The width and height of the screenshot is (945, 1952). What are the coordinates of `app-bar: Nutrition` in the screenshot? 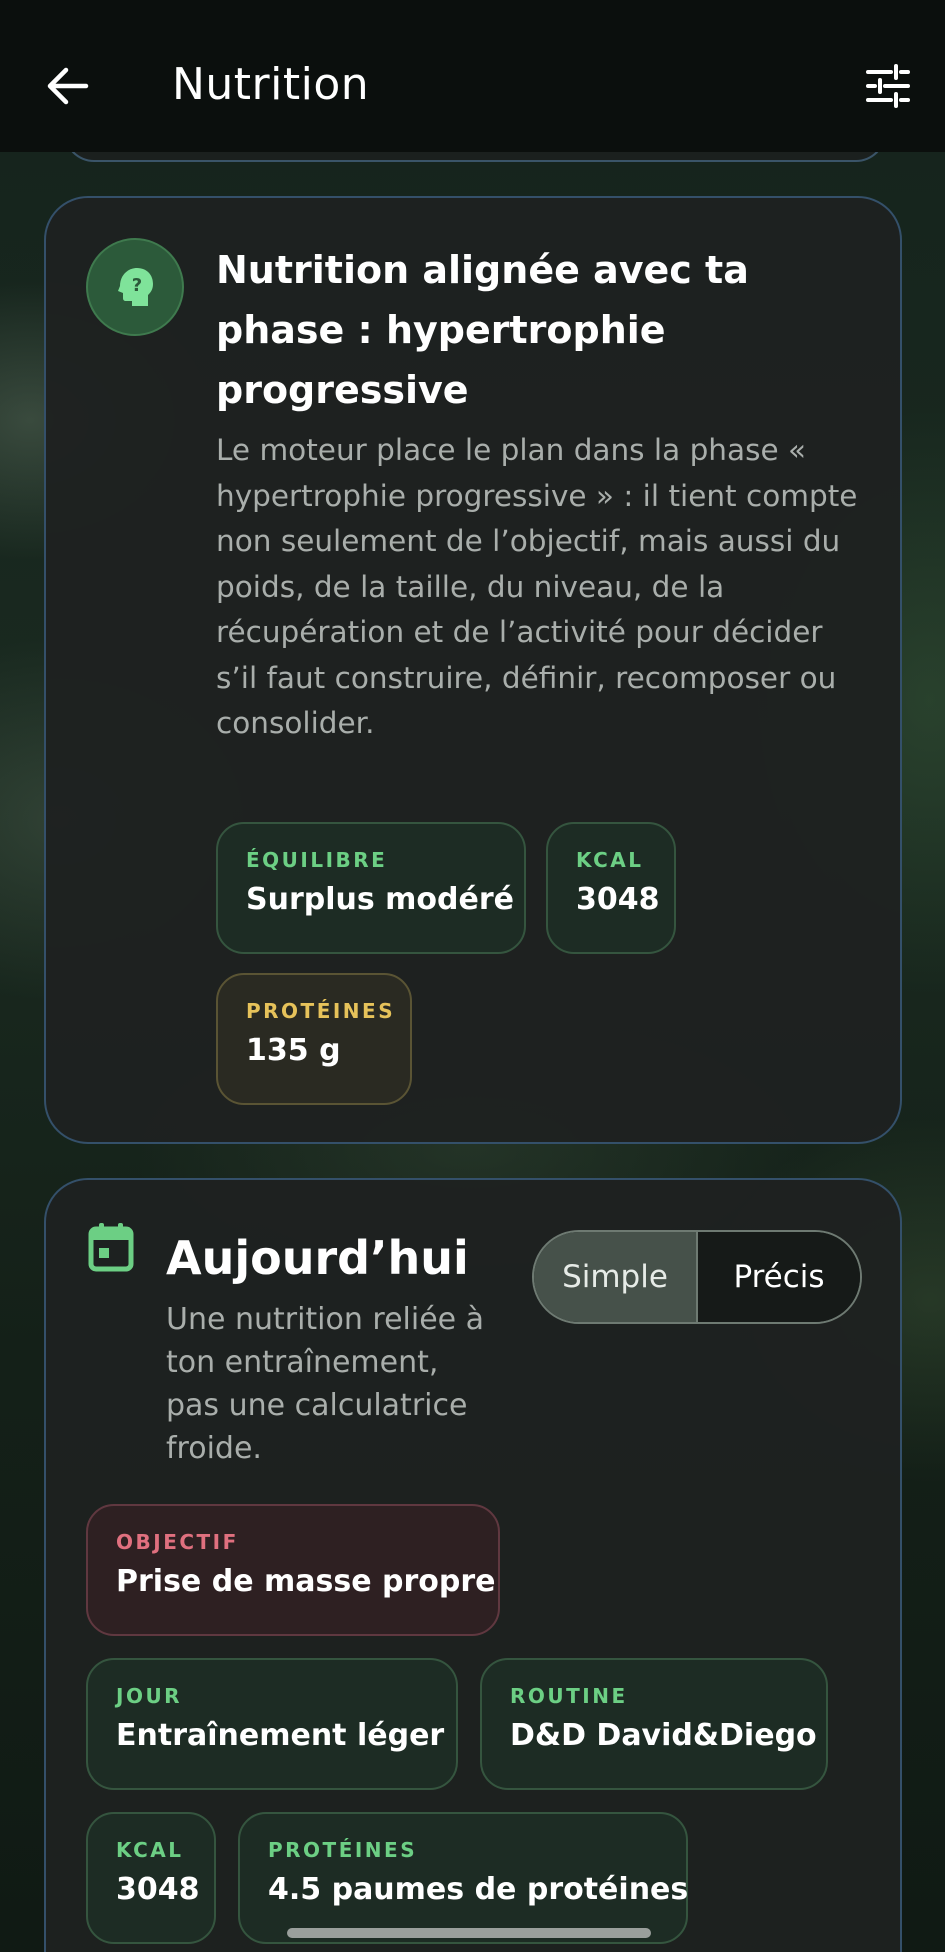 It's located at (472, 76).